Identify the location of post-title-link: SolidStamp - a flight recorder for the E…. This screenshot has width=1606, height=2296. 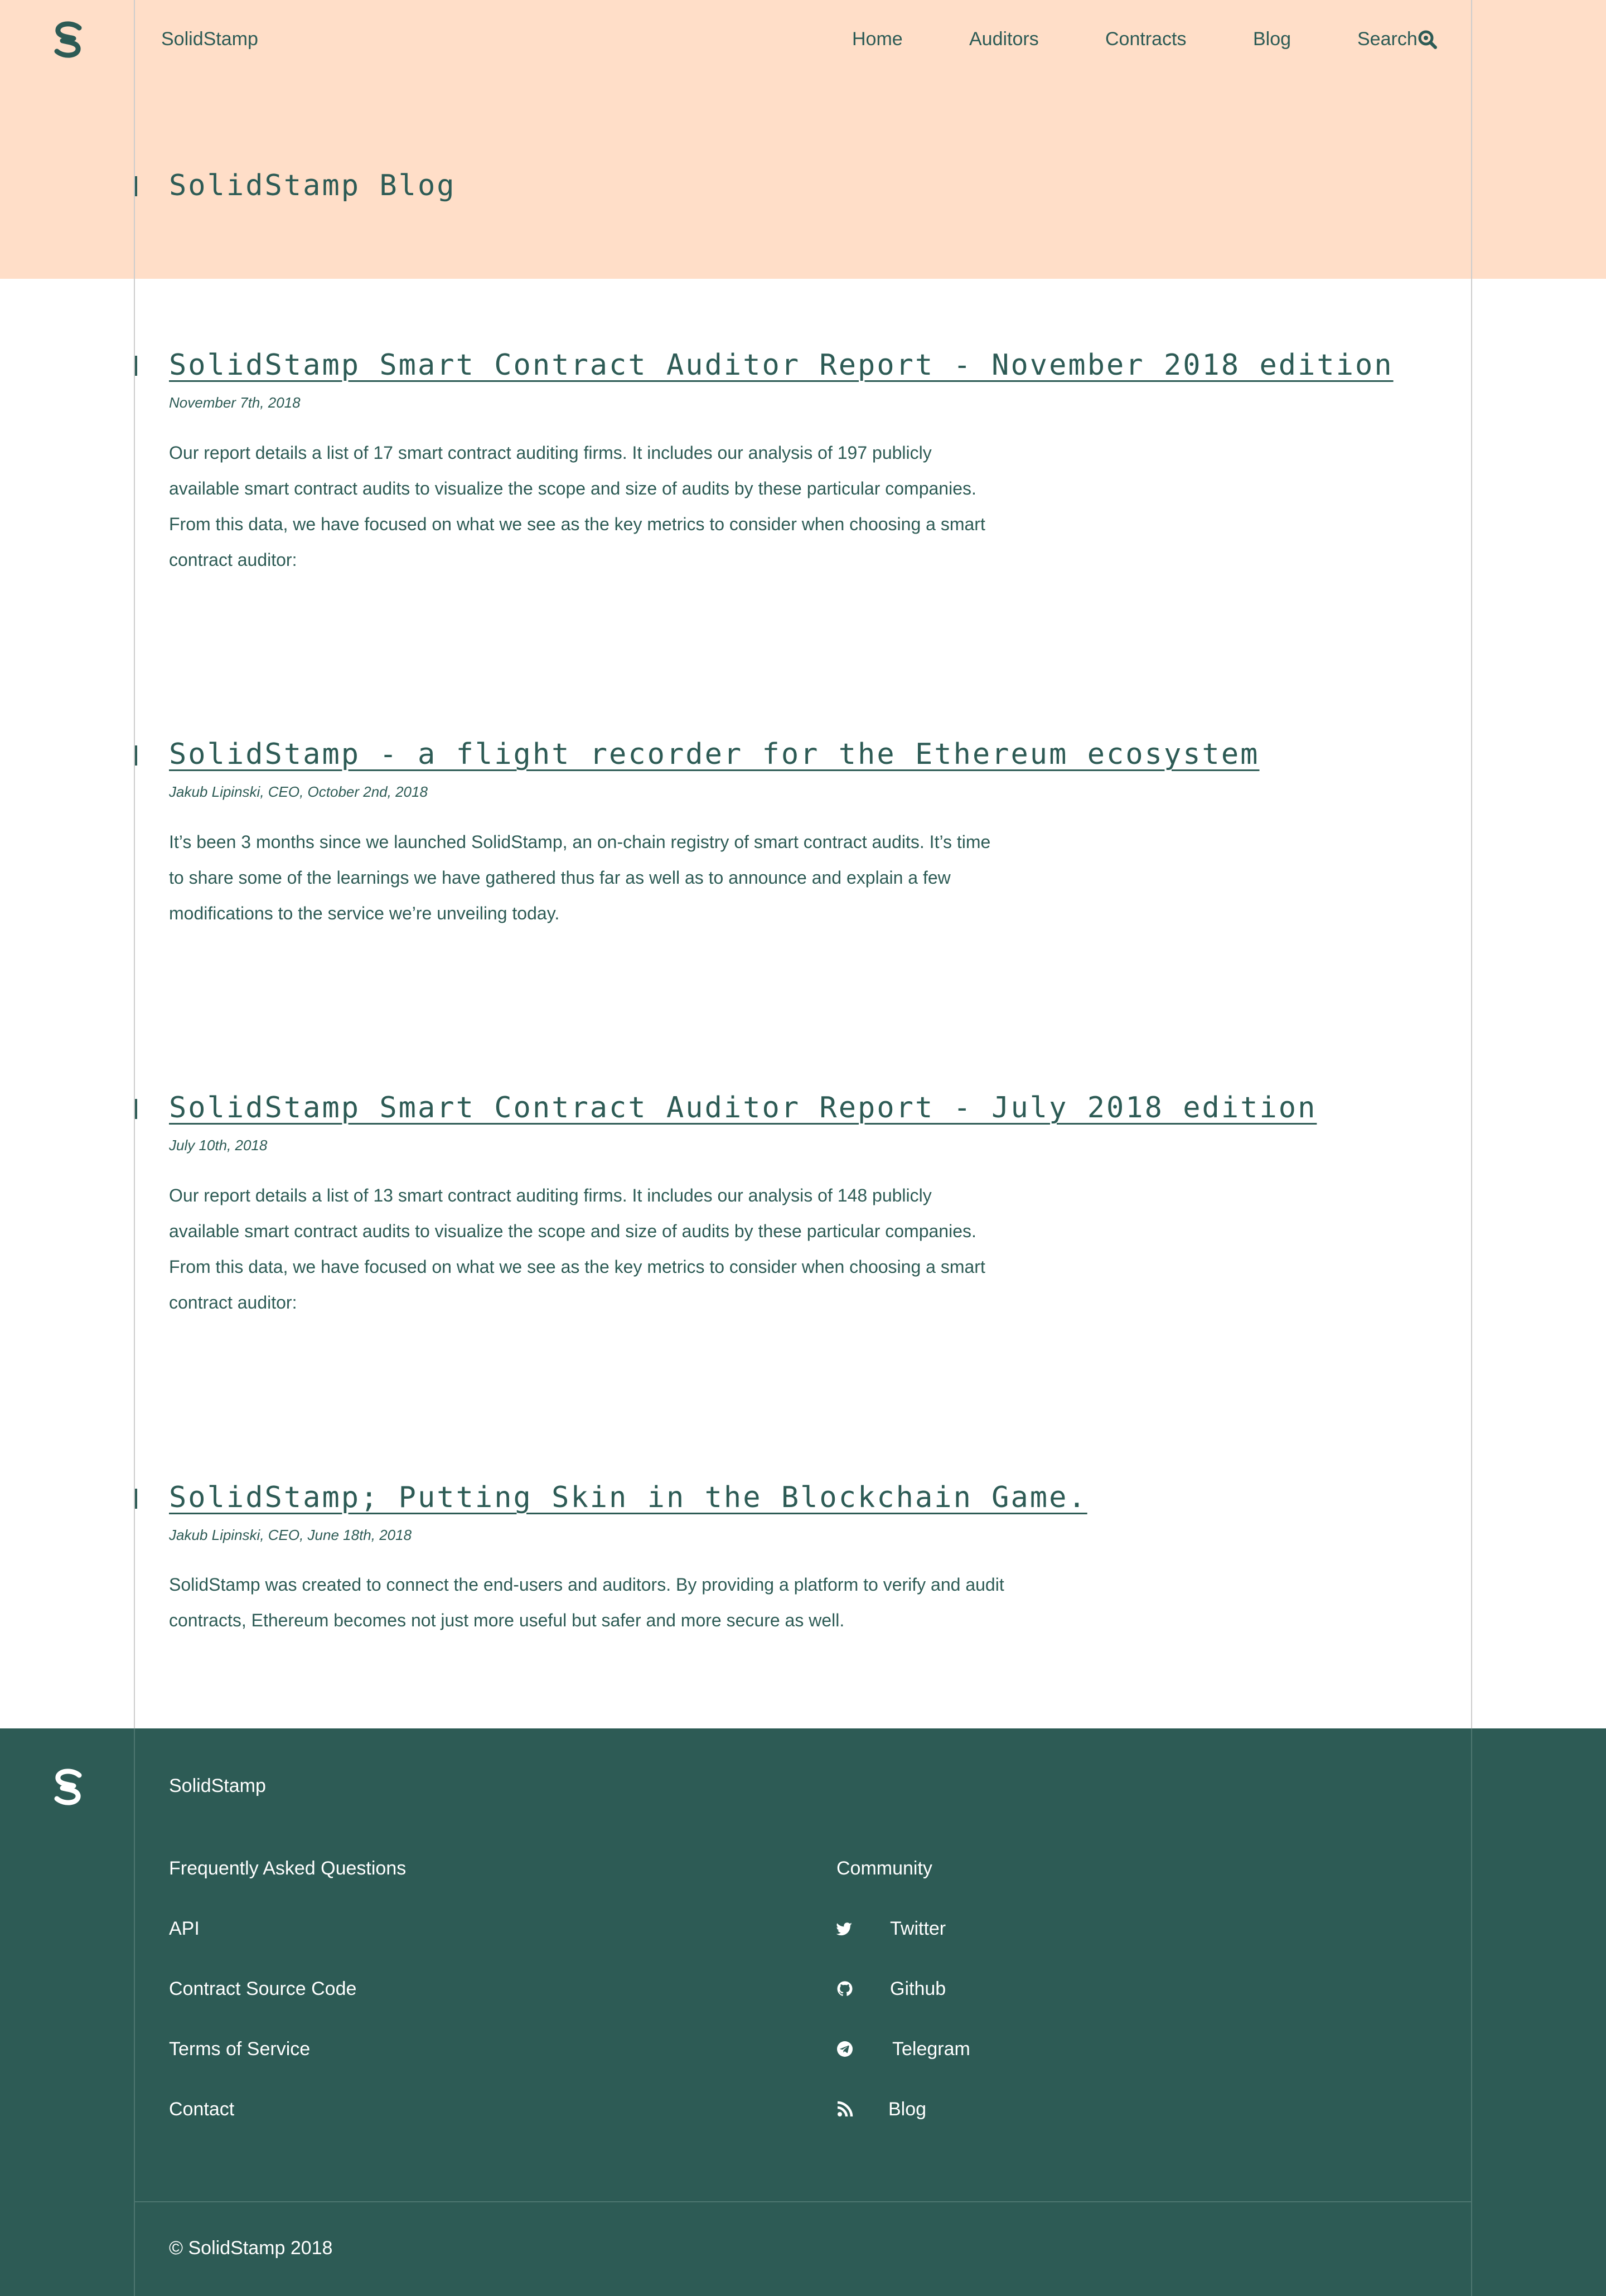
(714, 754).